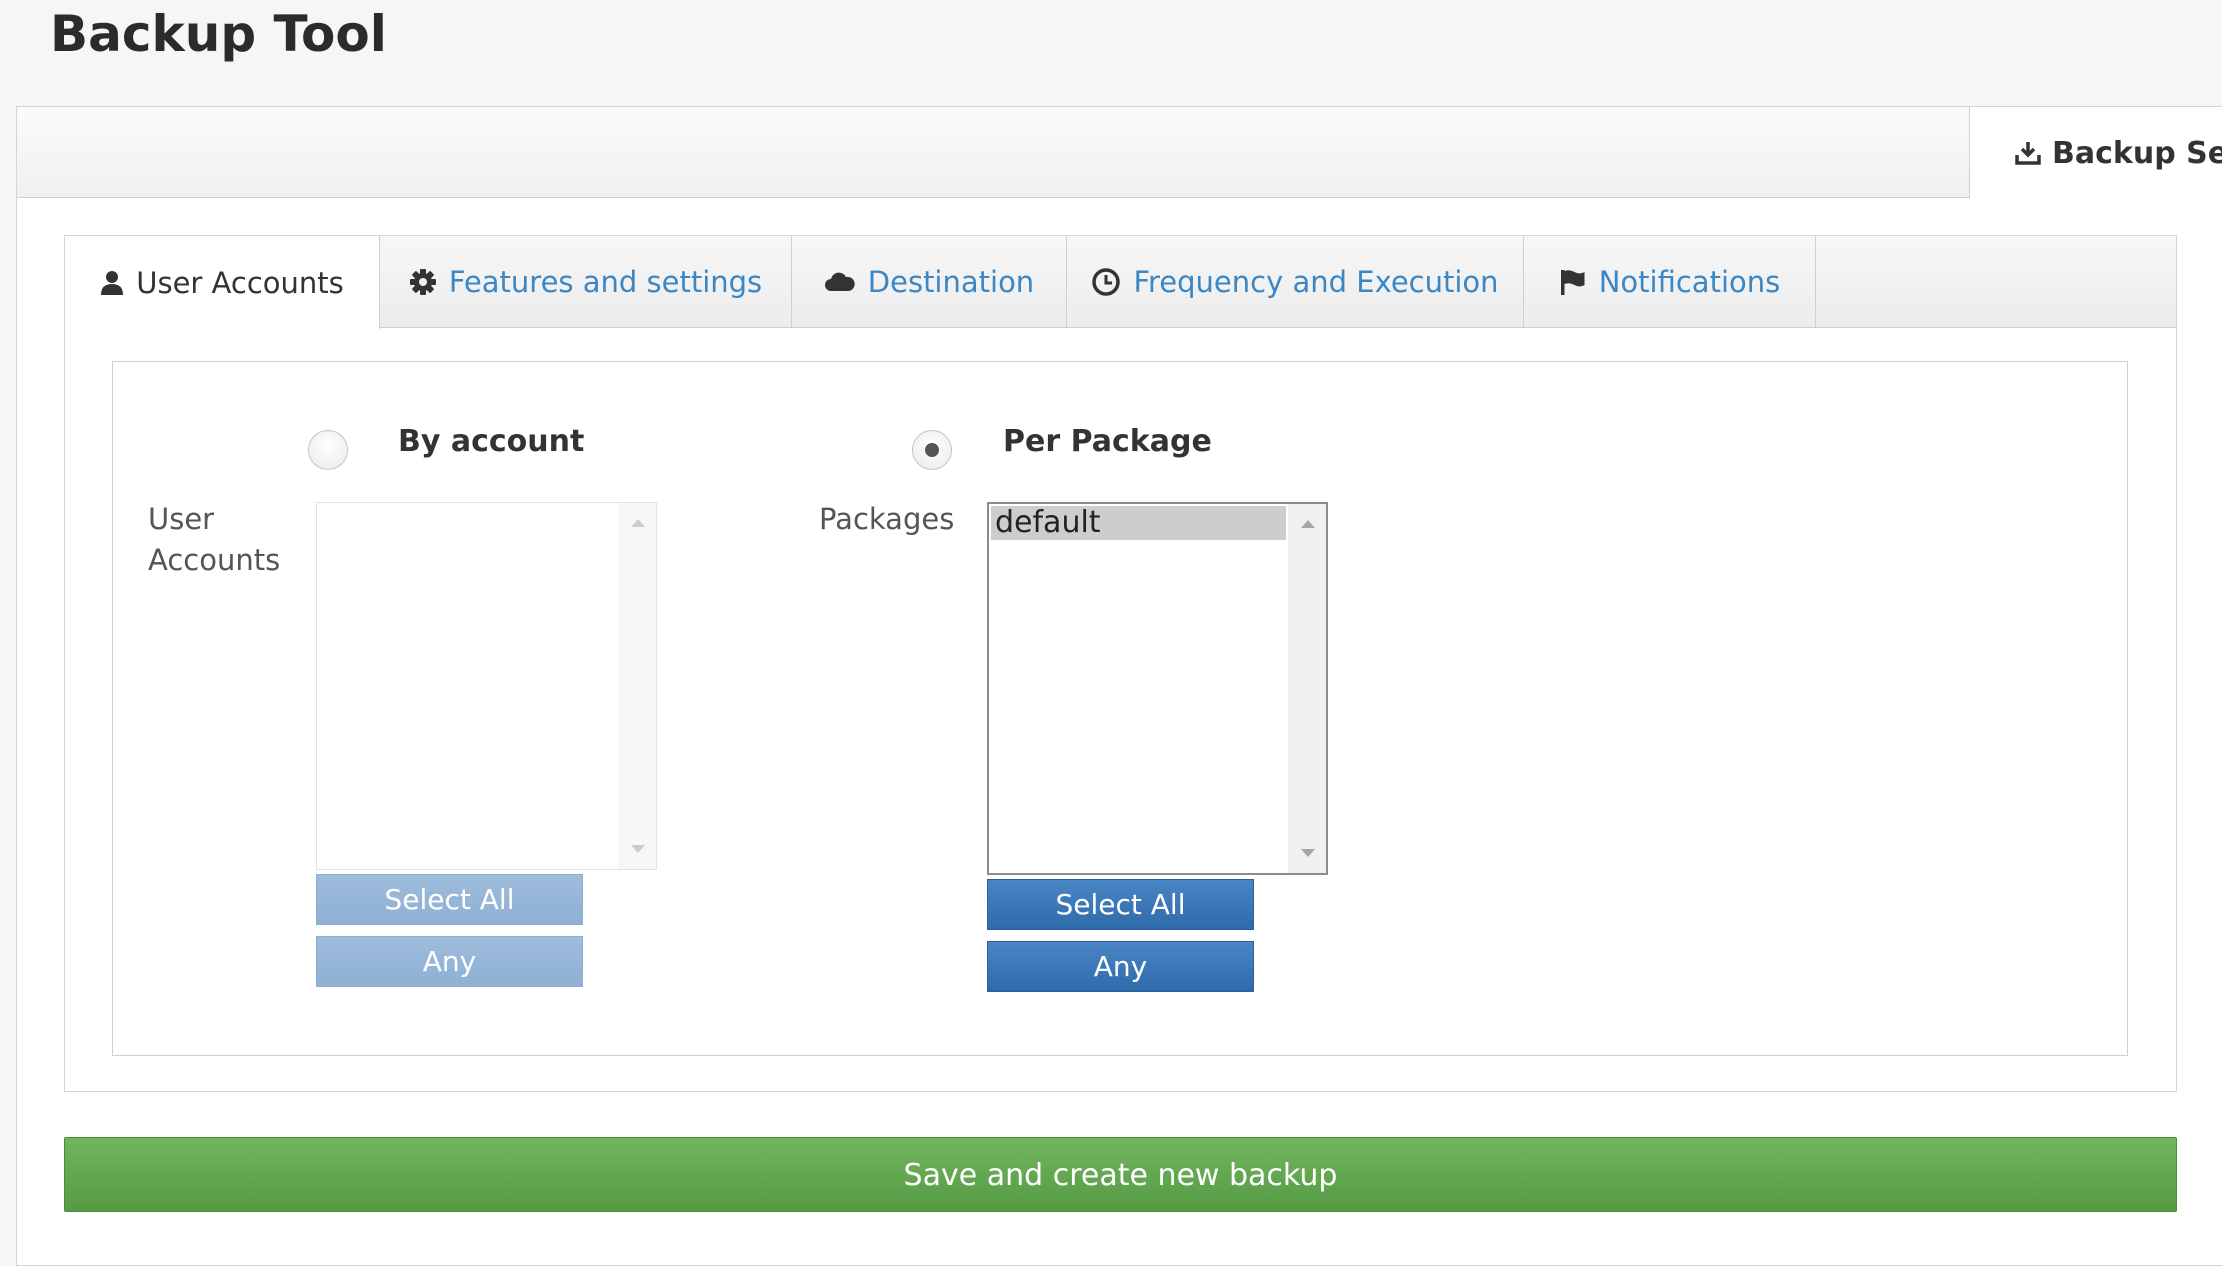 This screenshot has height=1266, width=2222. I want to click on panel-header, so click(993, 152).